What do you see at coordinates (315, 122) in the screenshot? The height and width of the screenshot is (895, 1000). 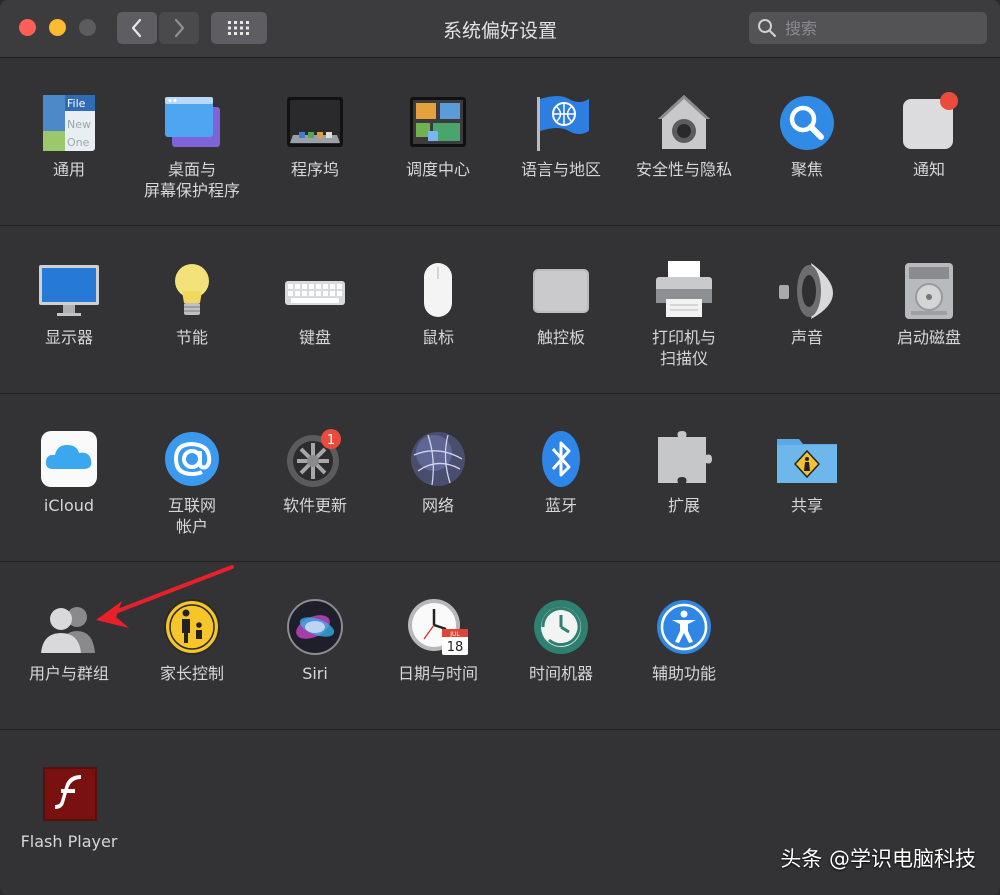 I see `dock-icon` at bounding box center [315, 122].